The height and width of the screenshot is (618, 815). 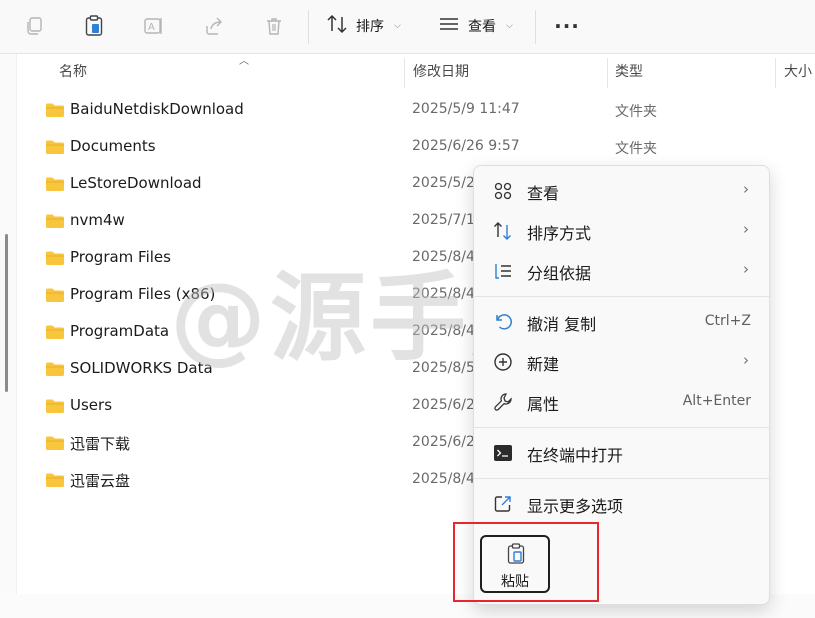 What do you see at coordinates (716, 401) in the screenshot?
I see `shortcut-label: Alt+Enter` at bounding box center [716, 401].